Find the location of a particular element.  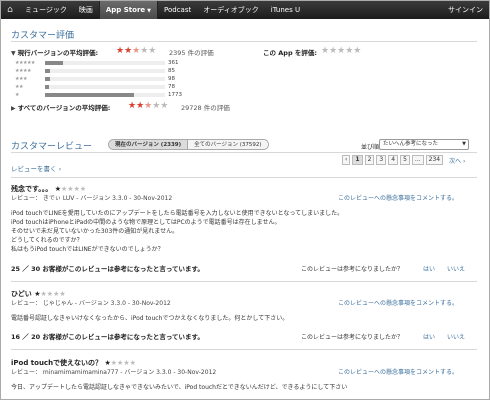

nav-app-store-label: App Store is located at coordinates (125, 10).